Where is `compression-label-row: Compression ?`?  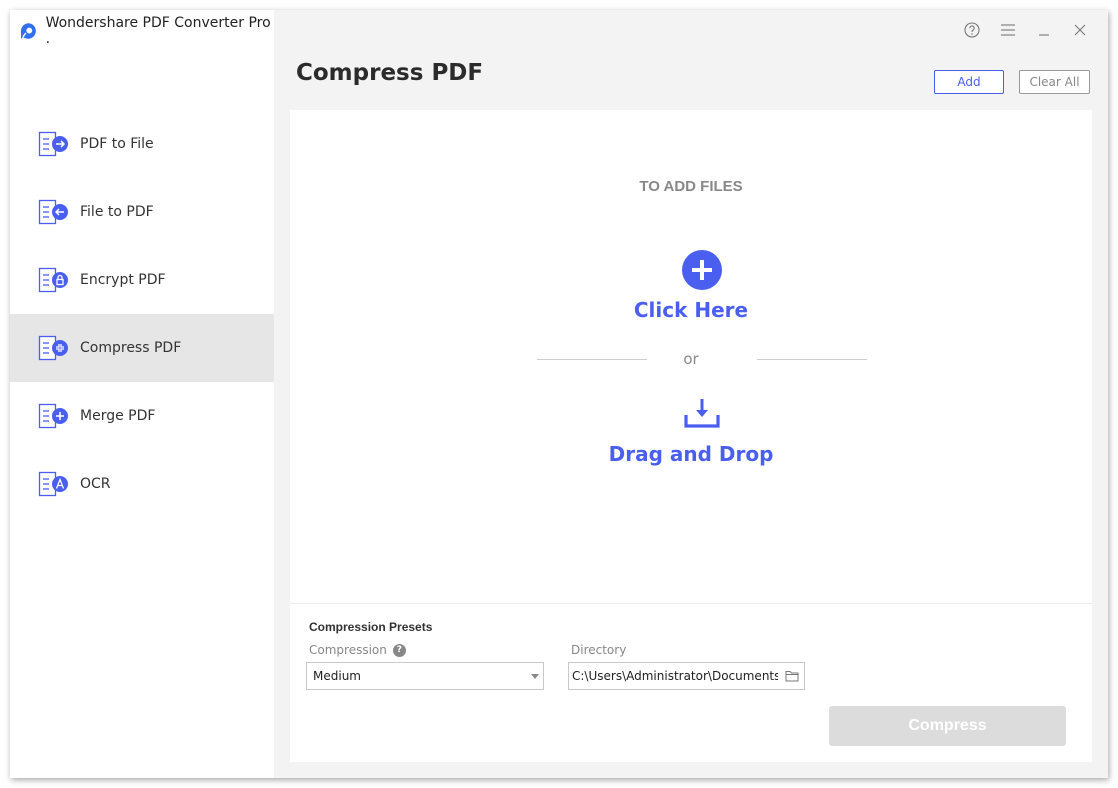
compression-label-row: Compression ? is located at coordinates (357, 650).